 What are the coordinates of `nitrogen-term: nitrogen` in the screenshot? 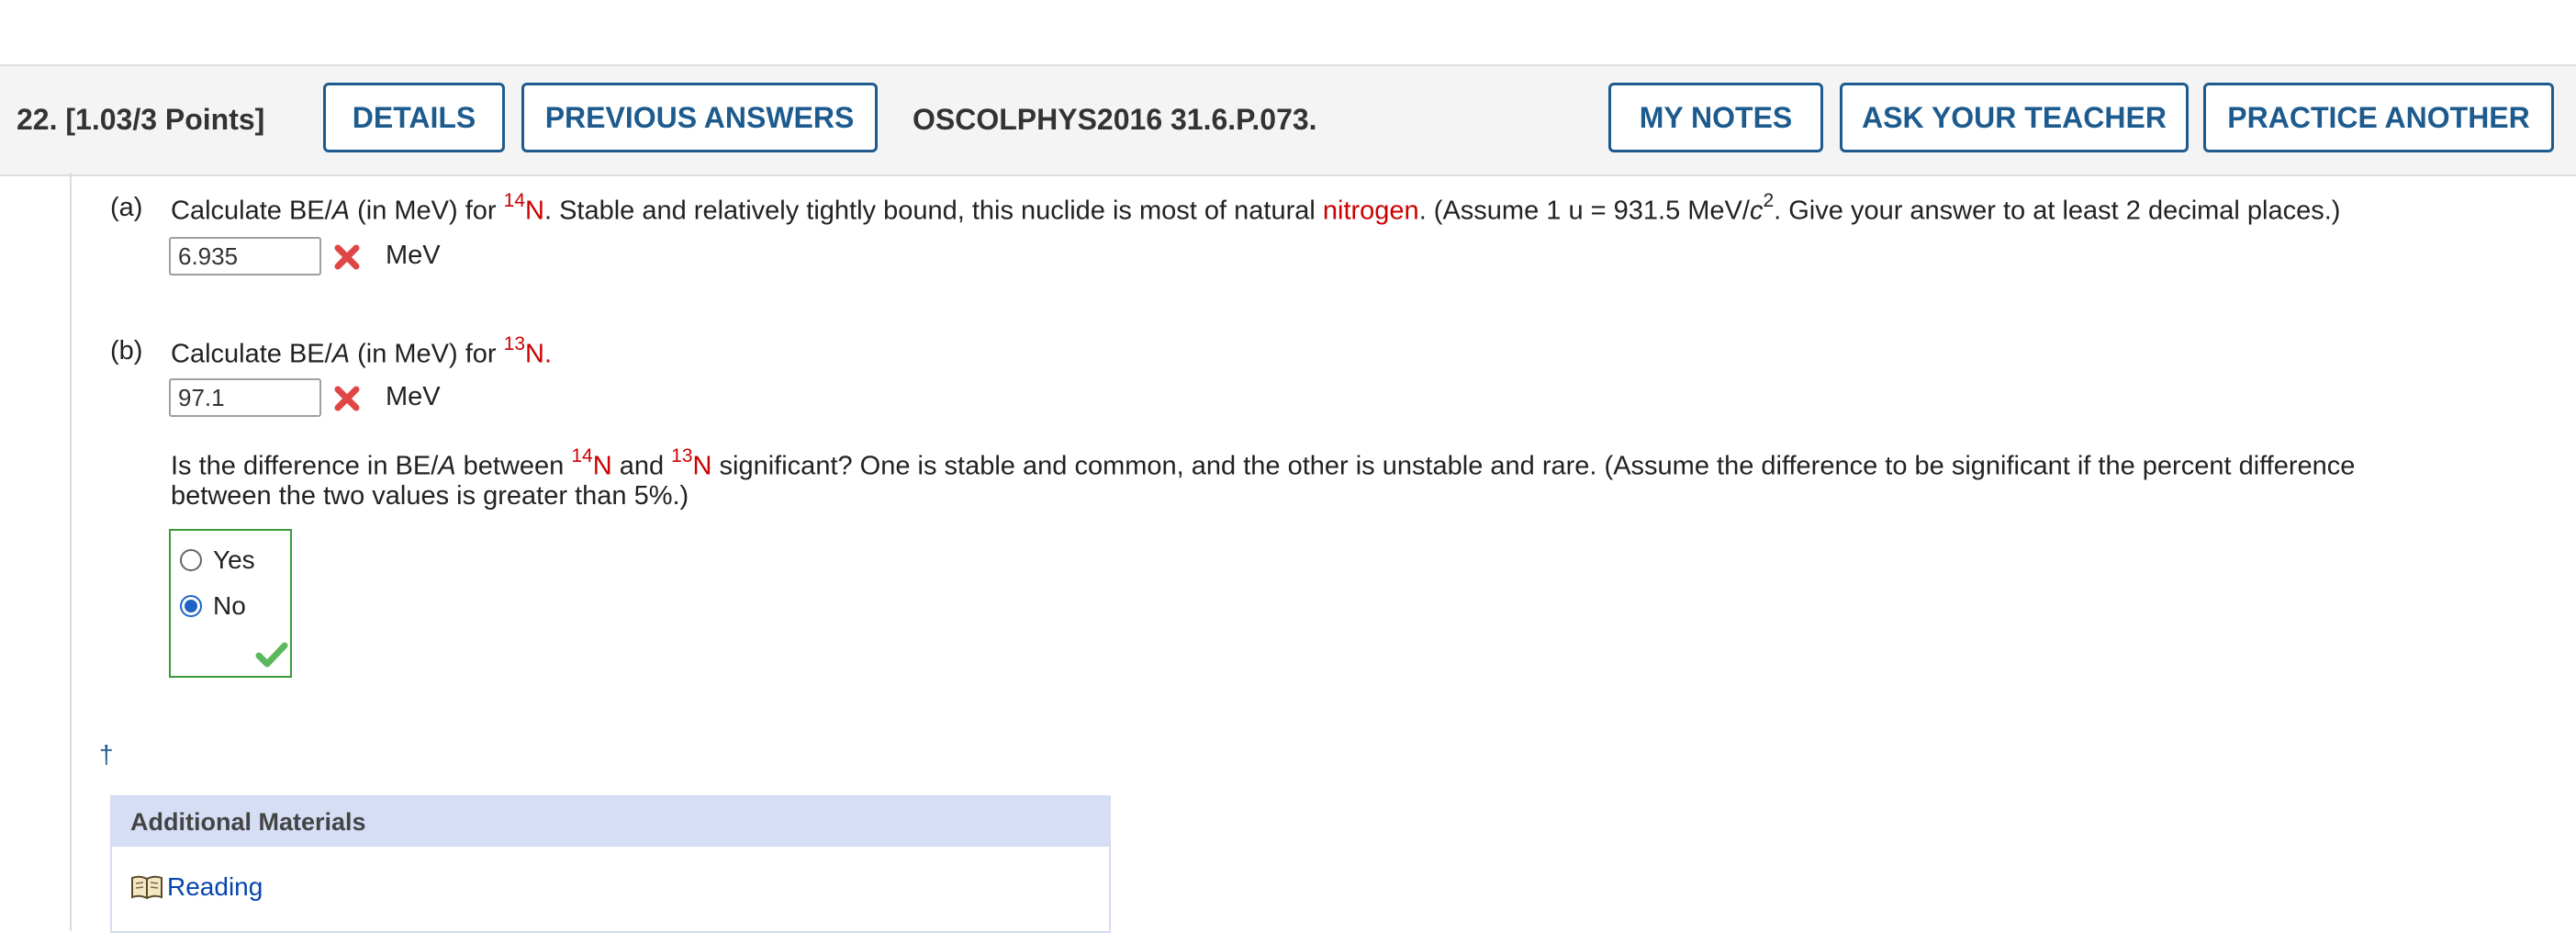 It's located at (1370, 211).